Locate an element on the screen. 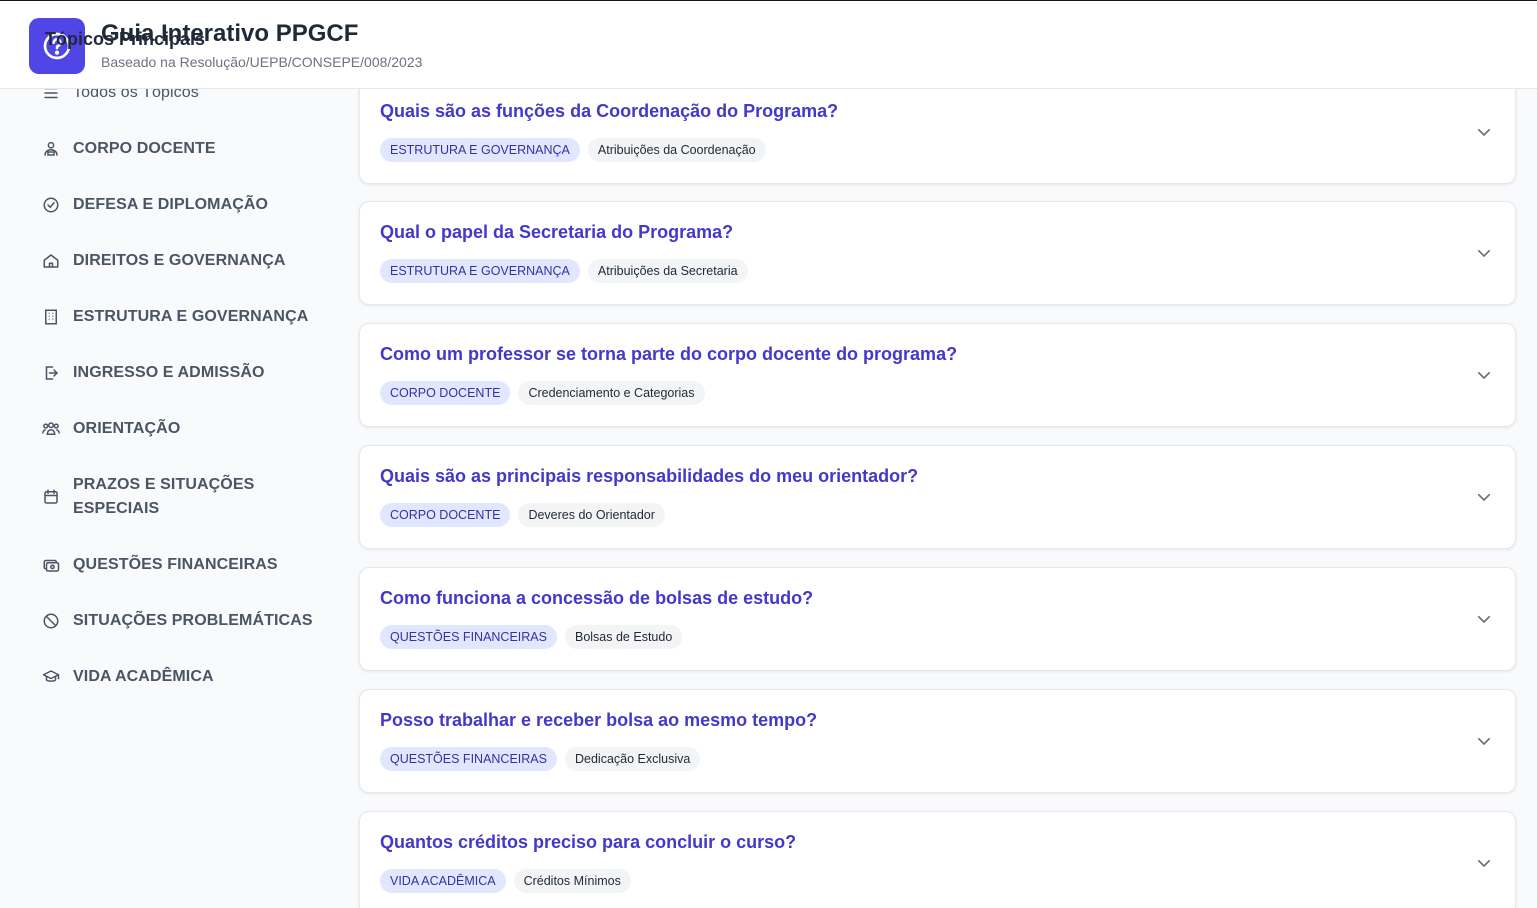 This screenshot has width=1537, height=908. sidebar-item-defesa: DEFESA E DIPLOMAÇÃO is located at coordinates (178, 205).